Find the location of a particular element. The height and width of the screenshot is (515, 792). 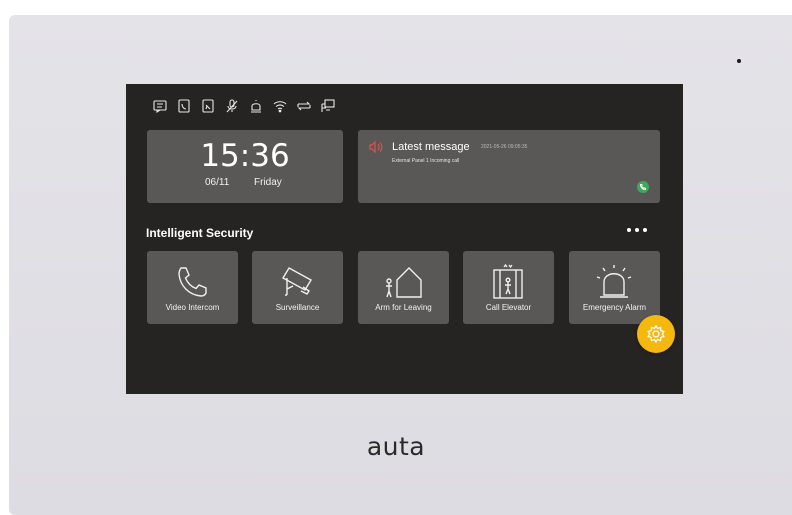

phone-icon is located at coordinates (192, 282).